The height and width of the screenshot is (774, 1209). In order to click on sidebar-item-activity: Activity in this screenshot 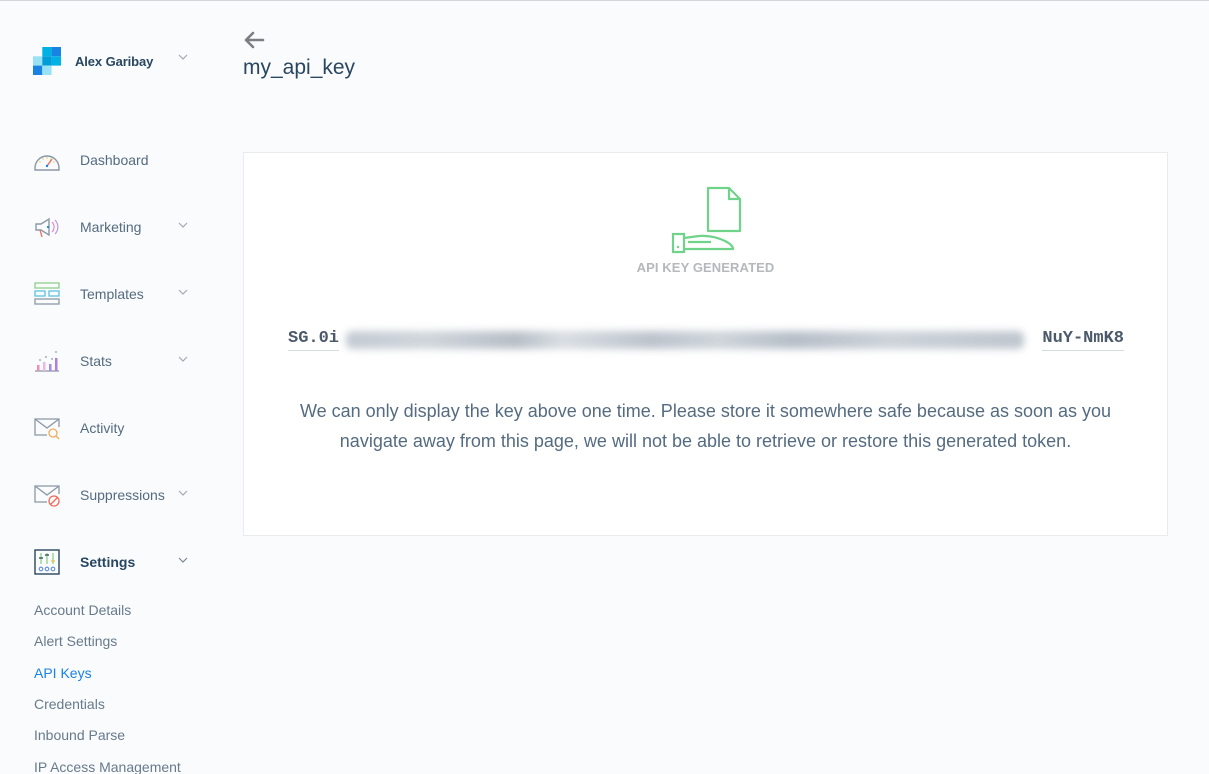, I will do `click(113, 428)`.